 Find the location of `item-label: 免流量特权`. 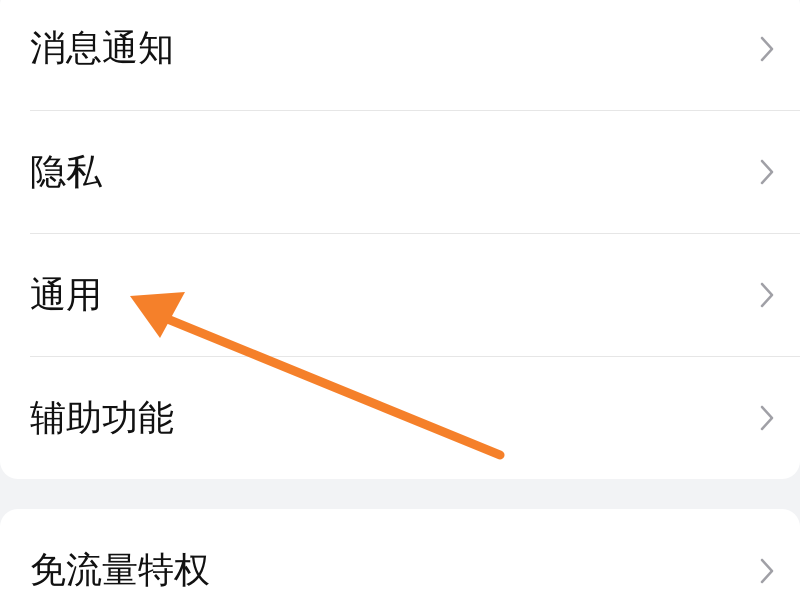

item-label: 免流量特权 is located at coordinates (120, 571).